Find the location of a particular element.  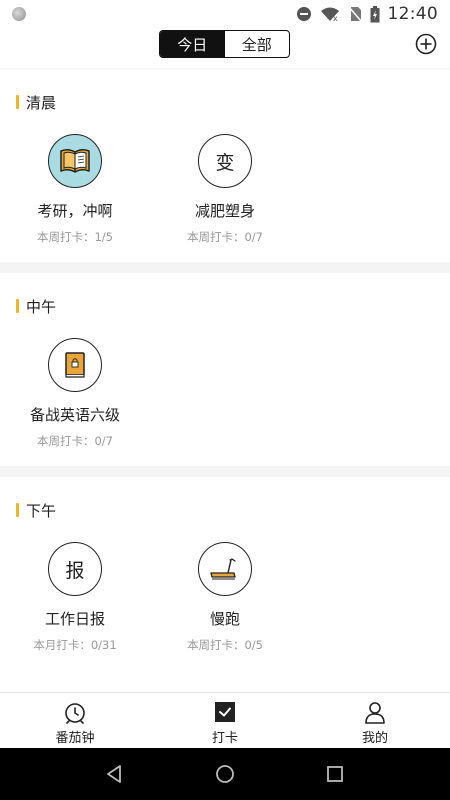

habit-card: 报 工作日报 本月打卡：0/31 is located at coordinates (75, 597).